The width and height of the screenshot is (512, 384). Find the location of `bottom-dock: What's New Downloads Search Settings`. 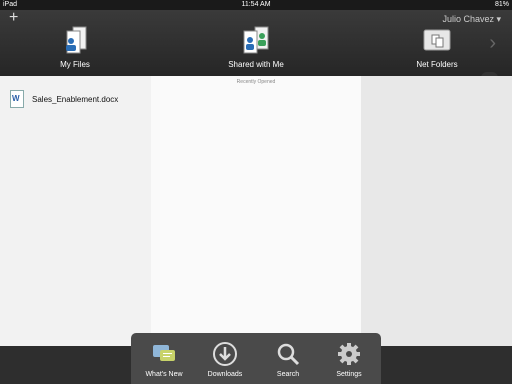

bottom-dock: What's New Downloads Search Settings is located at coordinates (256, 358).